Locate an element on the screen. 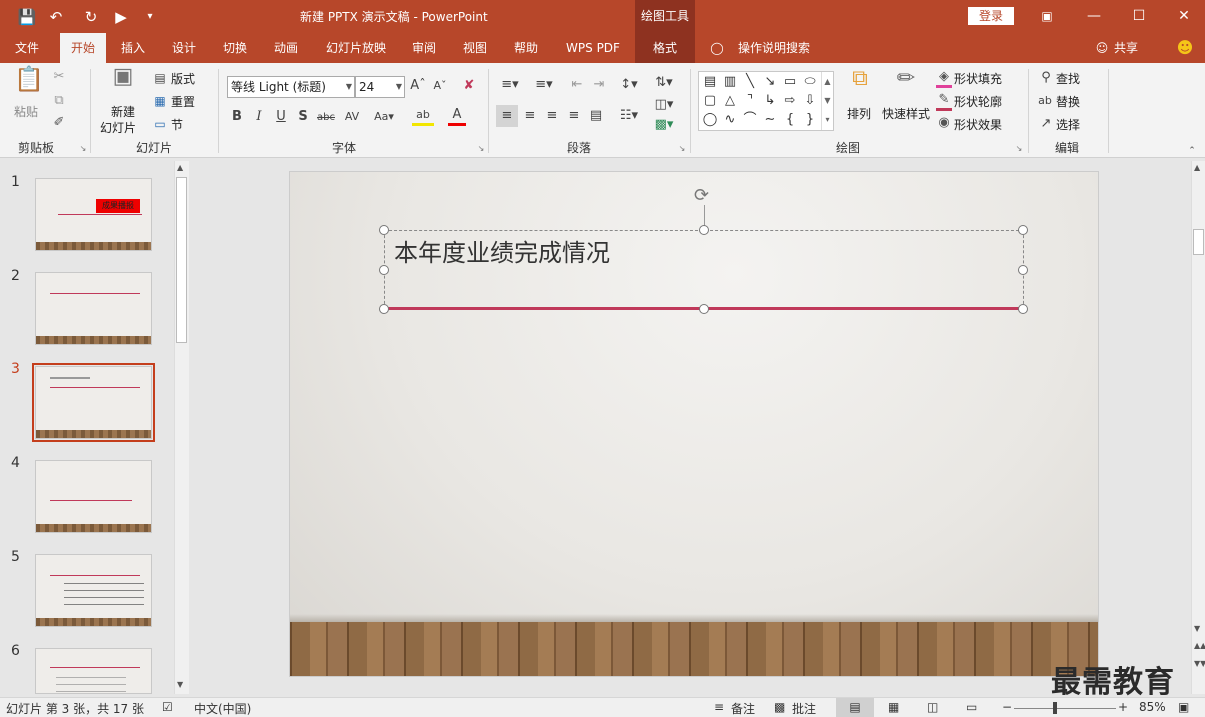 The image size is (1205, 717). columns-icon: ☷▾ is located at coordinates (629, 116).